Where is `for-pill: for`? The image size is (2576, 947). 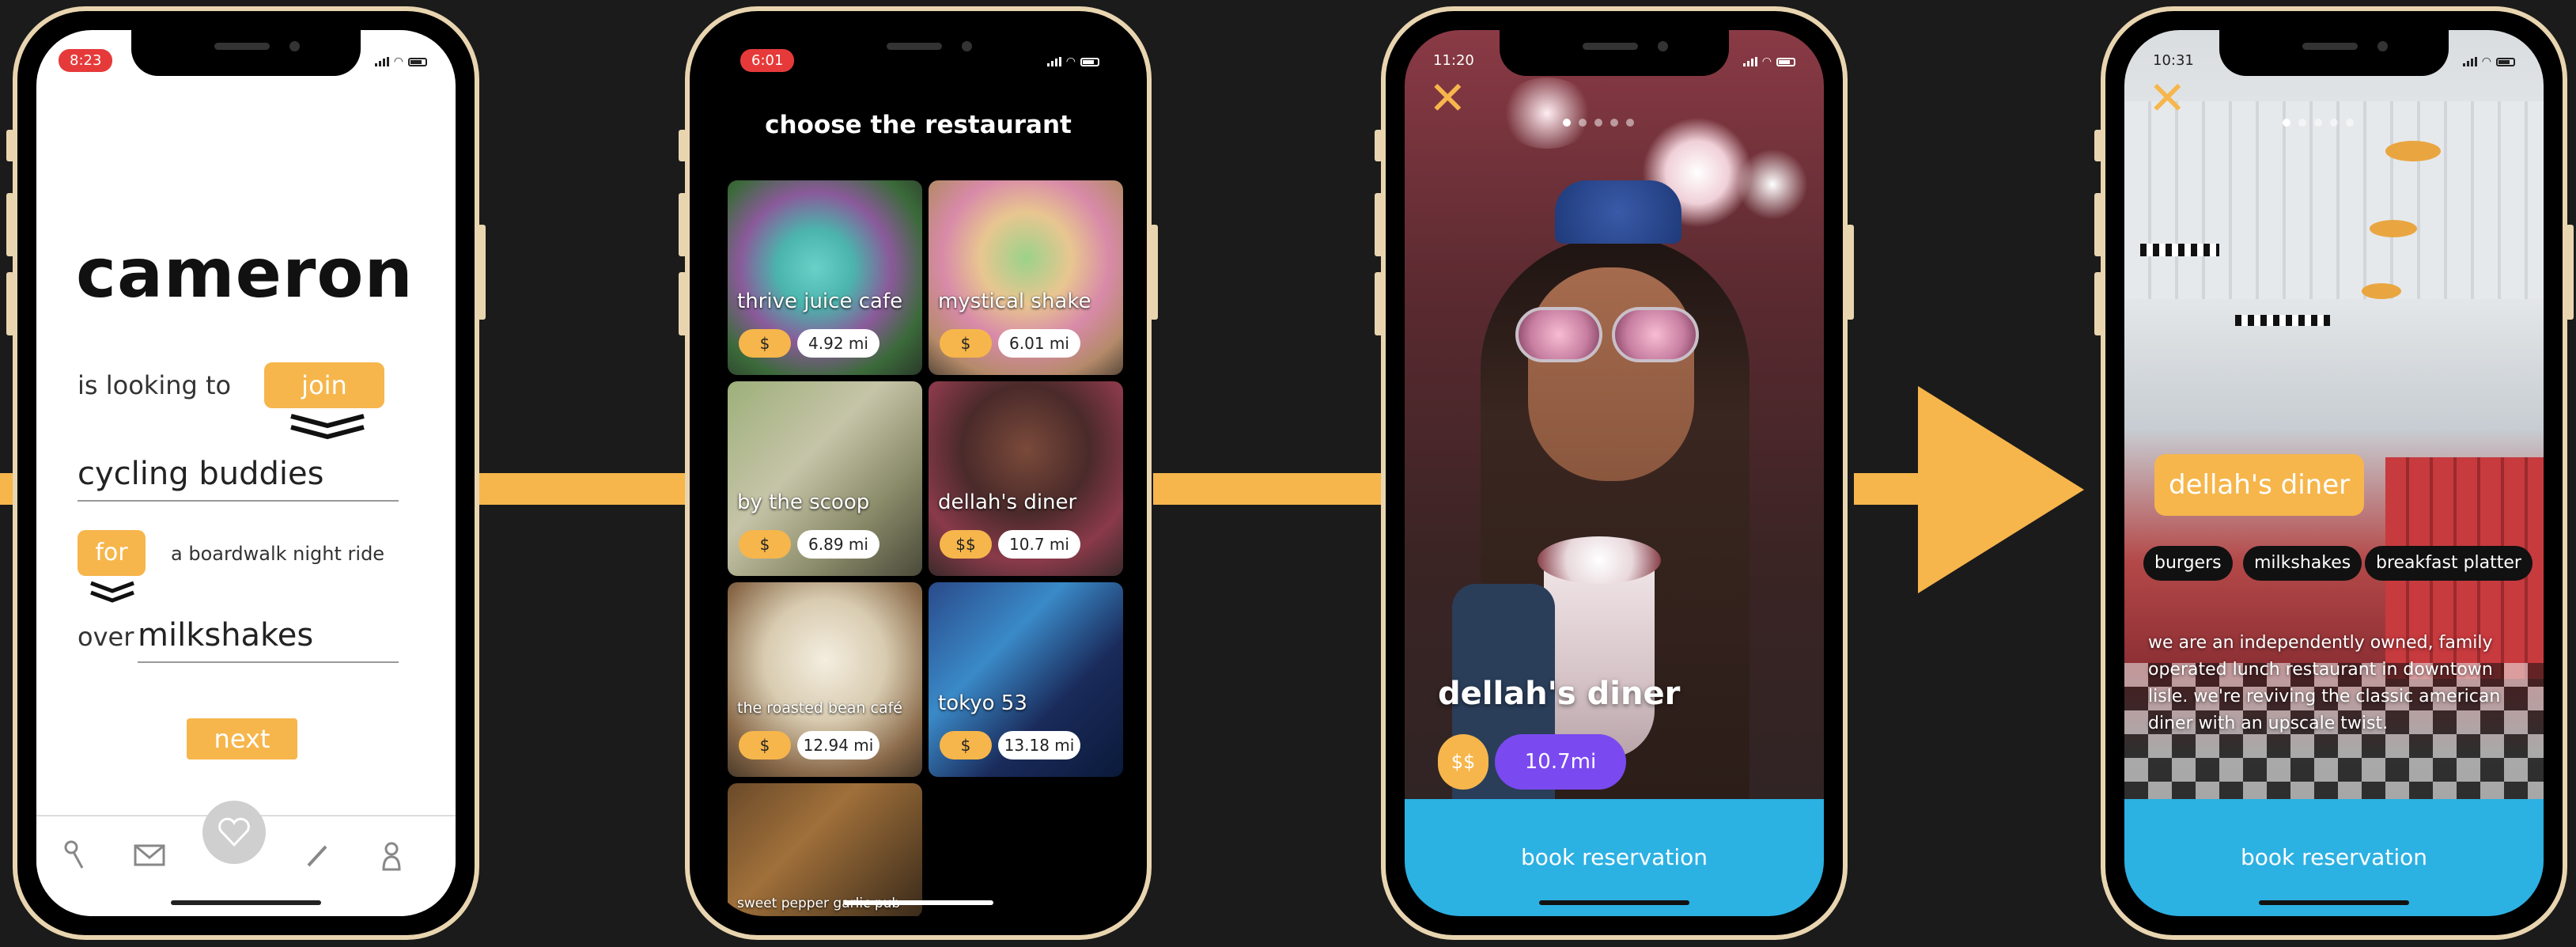
for-pill: for is located at coordinates (112, 553).